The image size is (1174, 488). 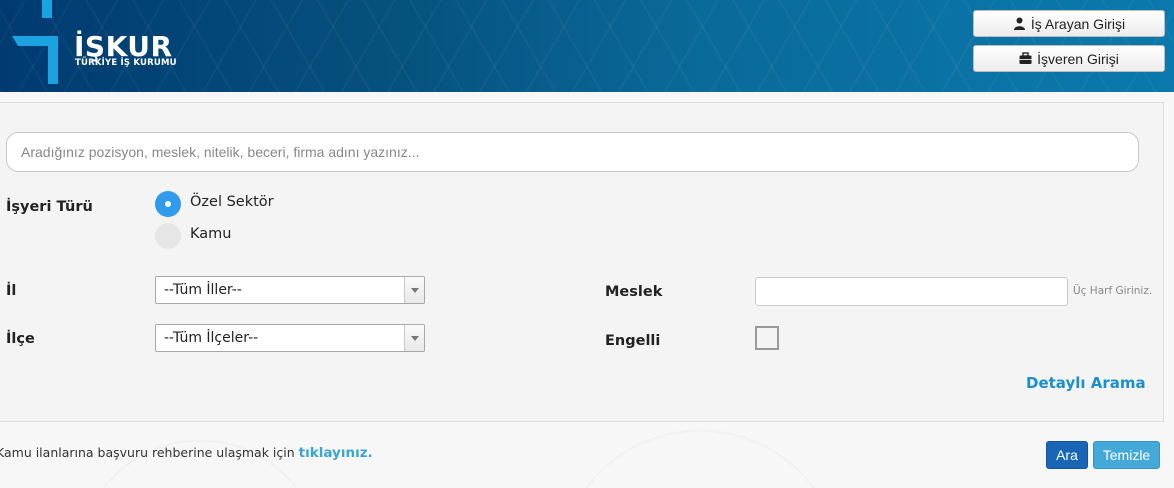 I want to click on employer-login-label: İşveren Girişi, so click(x=1078, y=58).